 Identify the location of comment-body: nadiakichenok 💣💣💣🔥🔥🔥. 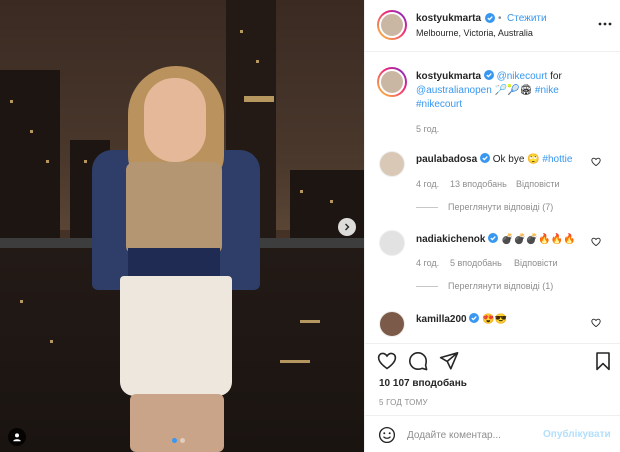
(496, 239).